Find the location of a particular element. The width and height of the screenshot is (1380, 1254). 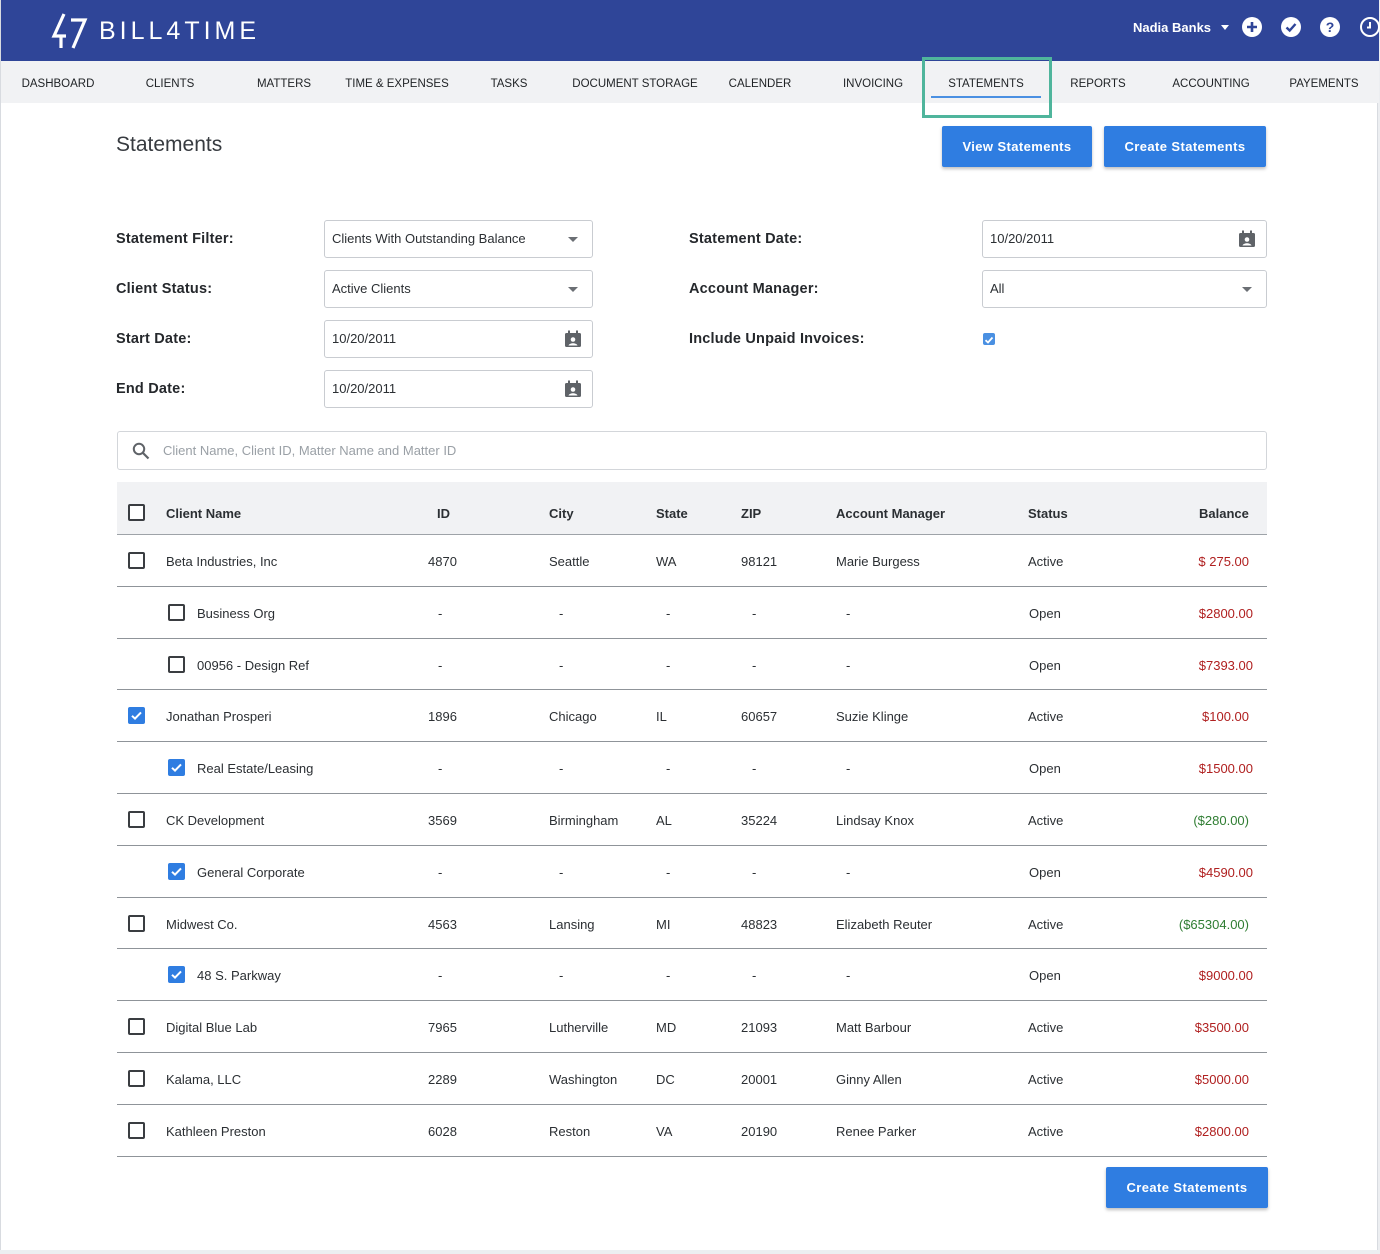

end-date-field: 10/20/2011 is located at coordinates (458, 389).